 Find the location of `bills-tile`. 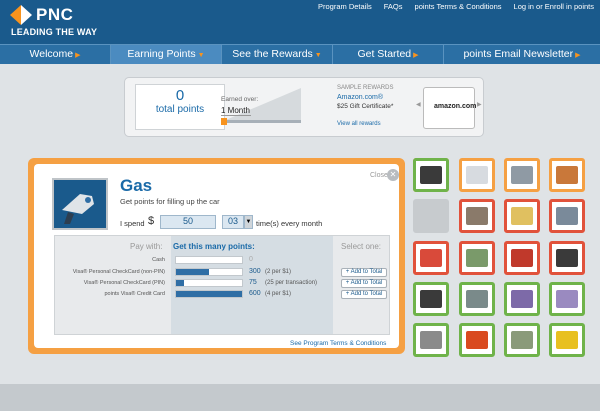

bills-tile is located at coordinates (522, 299).